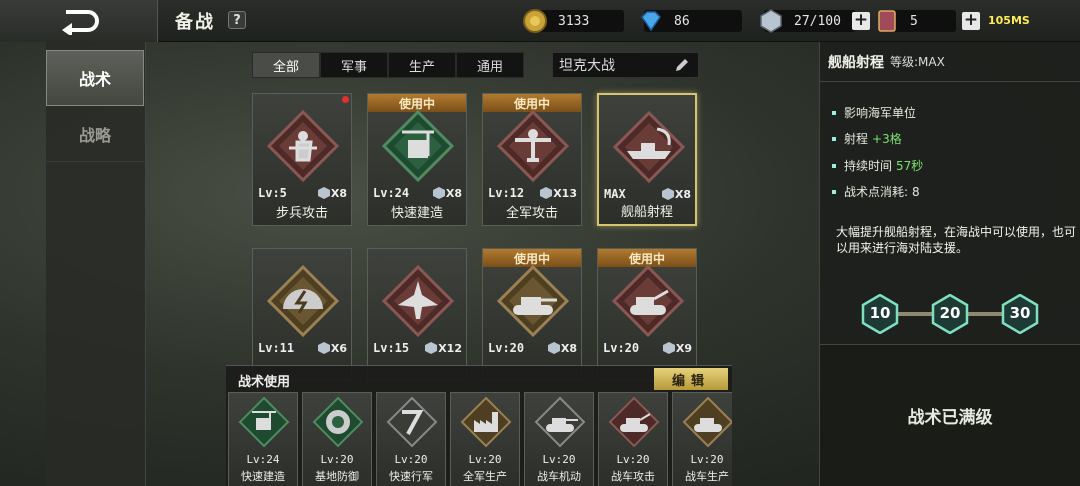 This screenshot has height=486, width=1080. I want to click on usage-slot: Lv:20 战车生产, so click(702, 439).